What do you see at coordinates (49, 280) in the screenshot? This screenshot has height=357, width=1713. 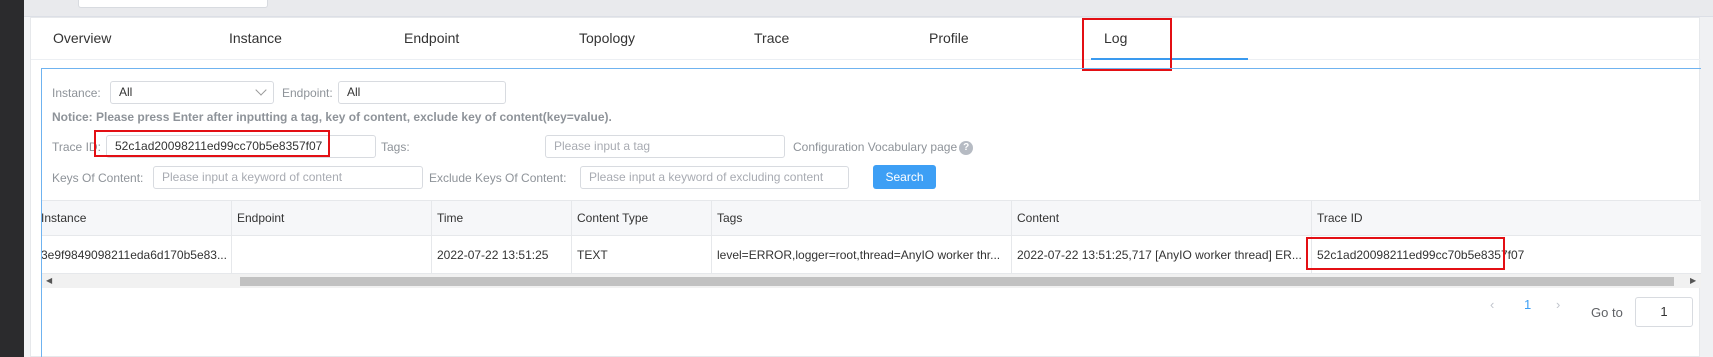 I see `scroll-left-icon: ◀` at bounding box center [49, 280].